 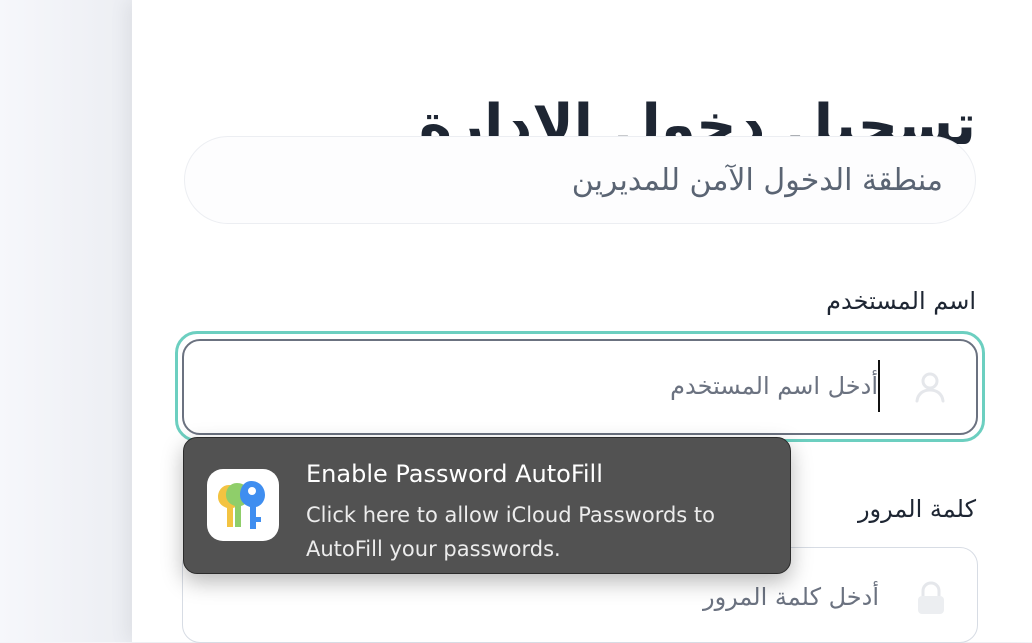 I want to click on lock-icon, so click(x=931, y=598).